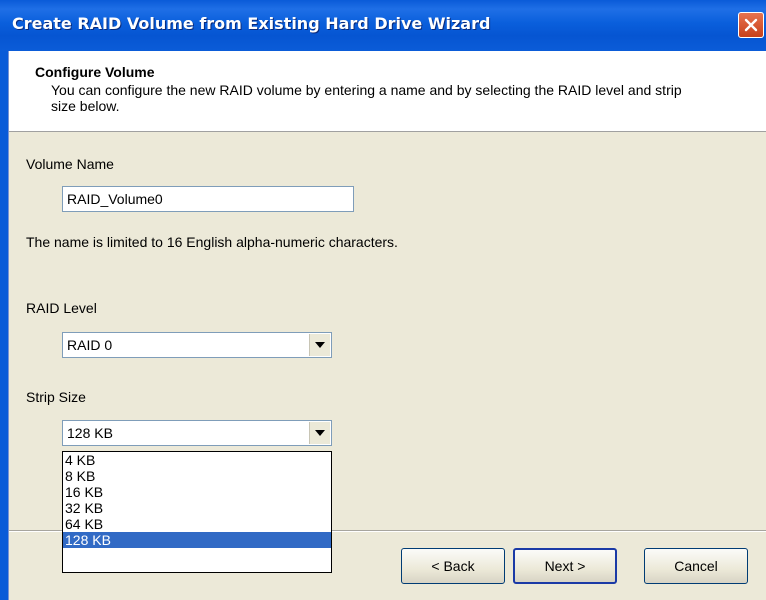 The image size is (766, 600). What do you see at coordinates (453, 566) in the screenshot?
I see `back-button: < Back` at bounding box center [453, 566].